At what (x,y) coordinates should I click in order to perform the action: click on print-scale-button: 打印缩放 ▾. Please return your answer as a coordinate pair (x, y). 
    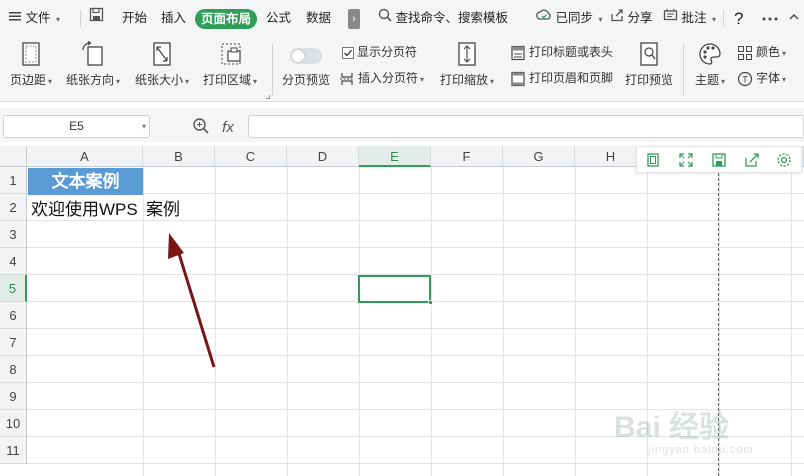
    Looking at the image, I should click on (467, 64).